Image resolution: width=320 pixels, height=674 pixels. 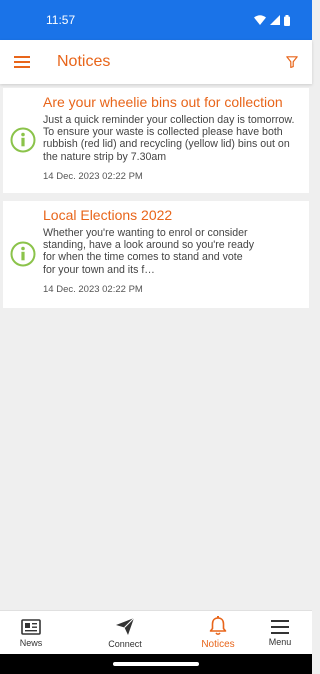 I want to click on battery-icon, so click(x=287, y=20).